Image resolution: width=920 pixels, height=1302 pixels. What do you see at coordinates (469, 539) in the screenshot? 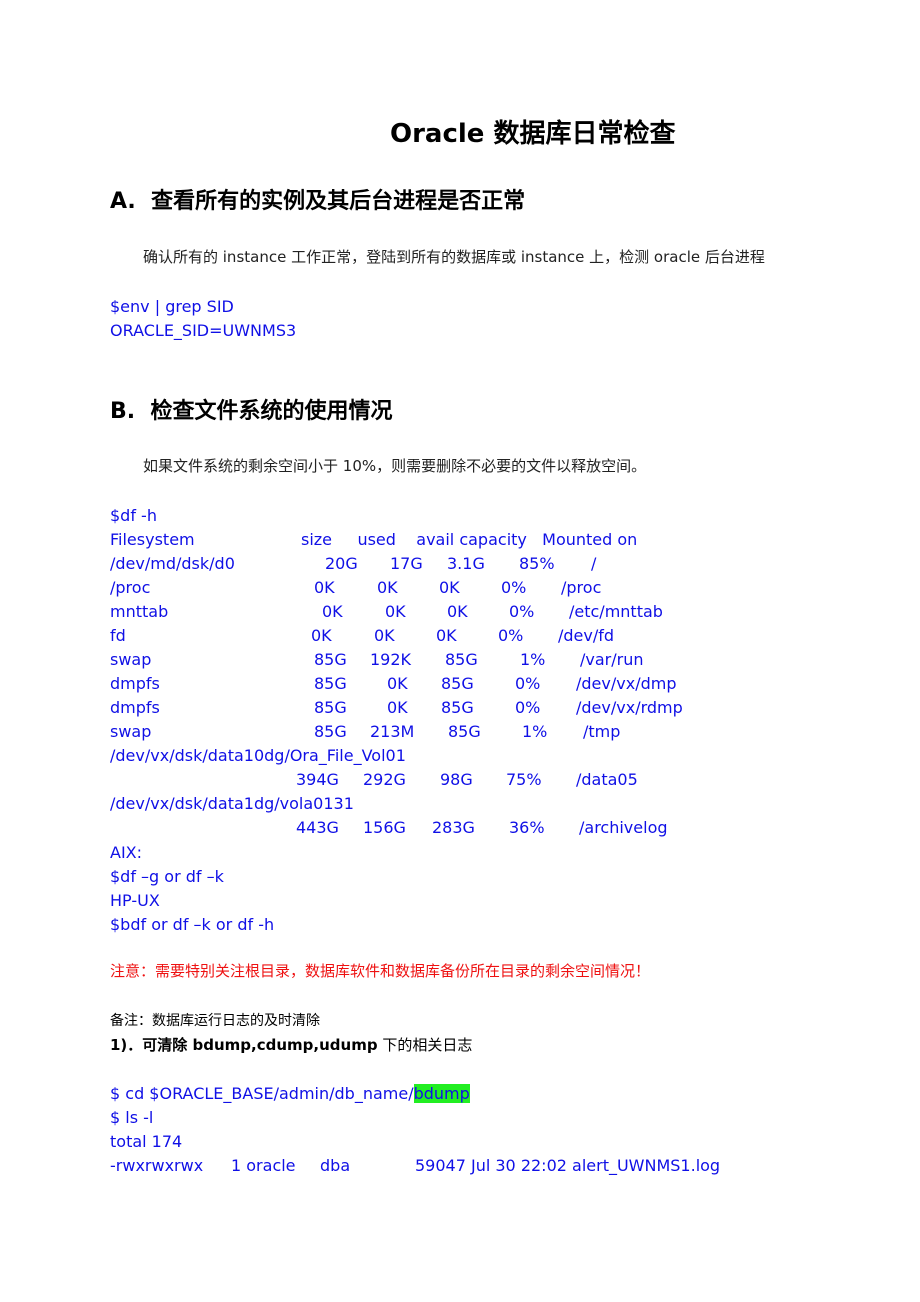
I see `df-header-rest: size used avail capacity Mounted on` at bounding box center [469, 539].